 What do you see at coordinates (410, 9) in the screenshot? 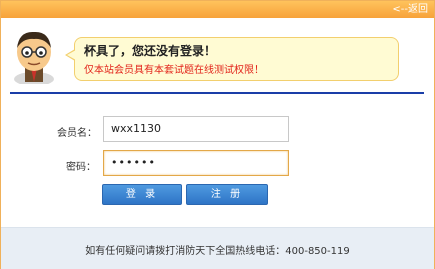
I see `back-link: <--返回` at bounding box center [410, 9].